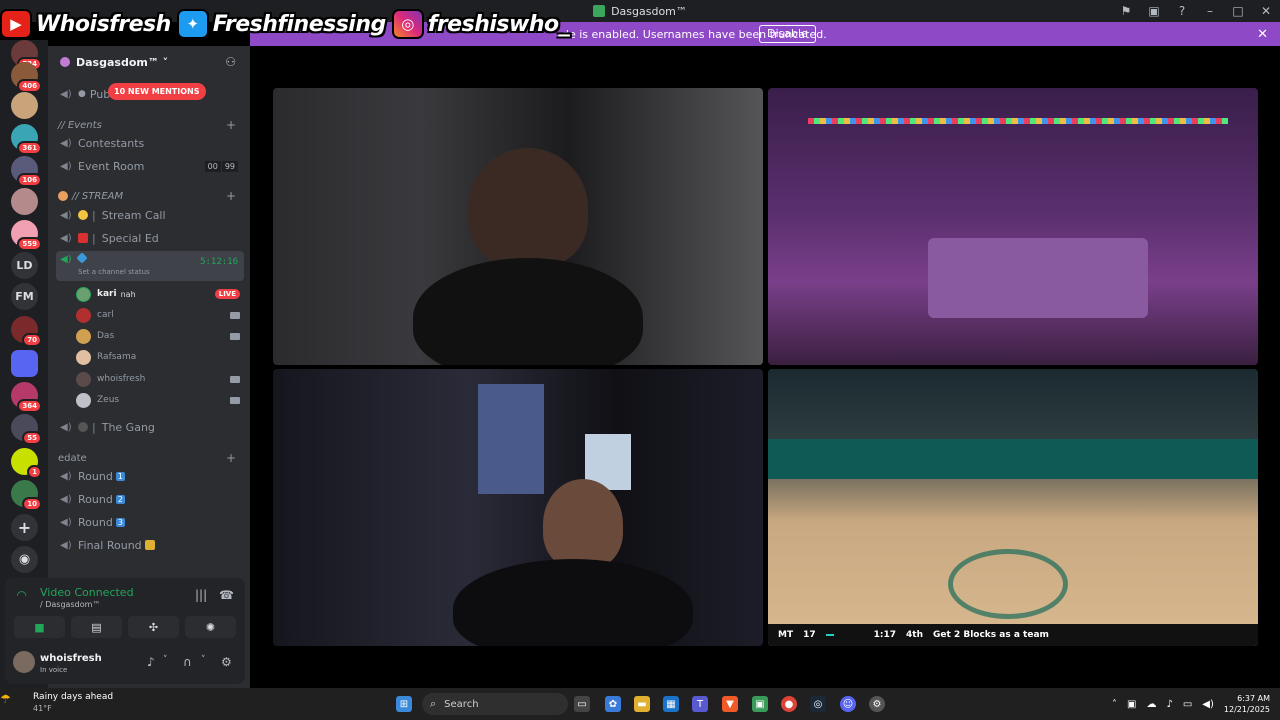  I want to click on store-icon: ▦, so click(671, 704).